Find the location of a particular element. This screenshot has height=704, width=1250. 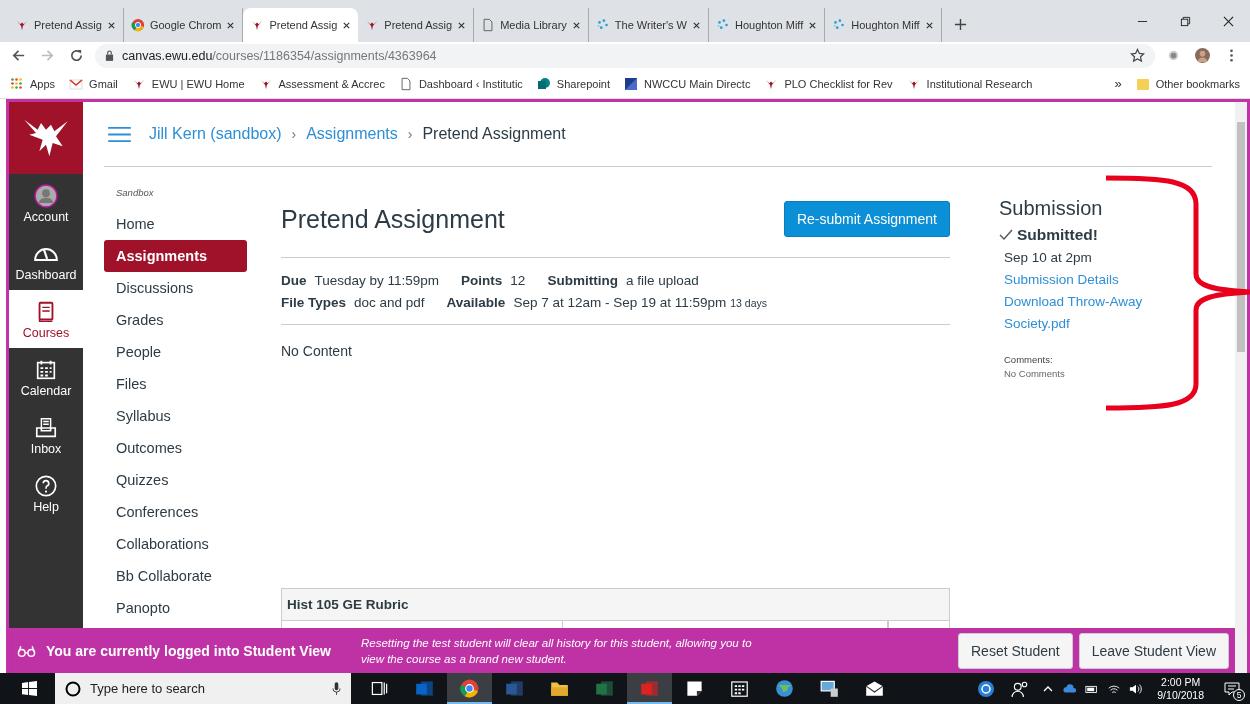

page-icon is located at coordinates (405, 83).